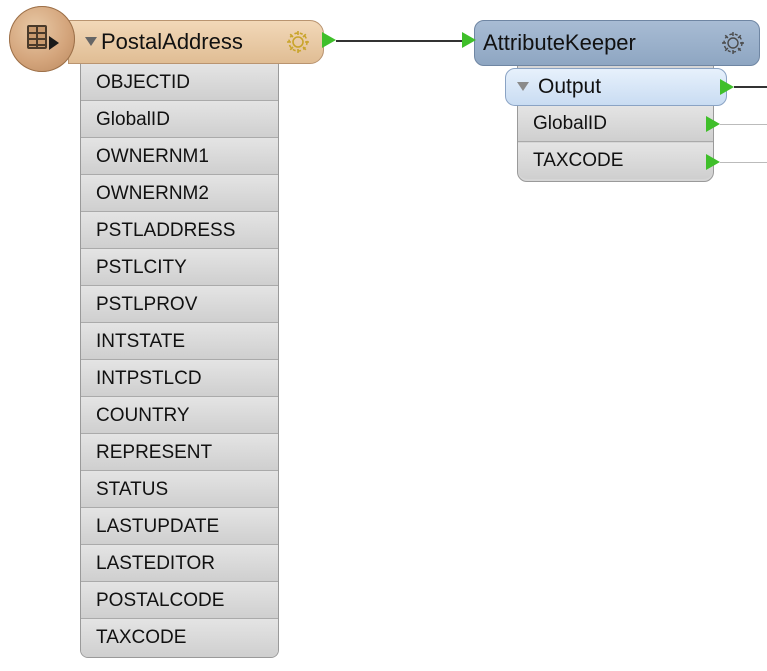  Describe the element at coordinates (179, 267) in the screenshot. I see `attribute-row: PSTLCITY` at that location.